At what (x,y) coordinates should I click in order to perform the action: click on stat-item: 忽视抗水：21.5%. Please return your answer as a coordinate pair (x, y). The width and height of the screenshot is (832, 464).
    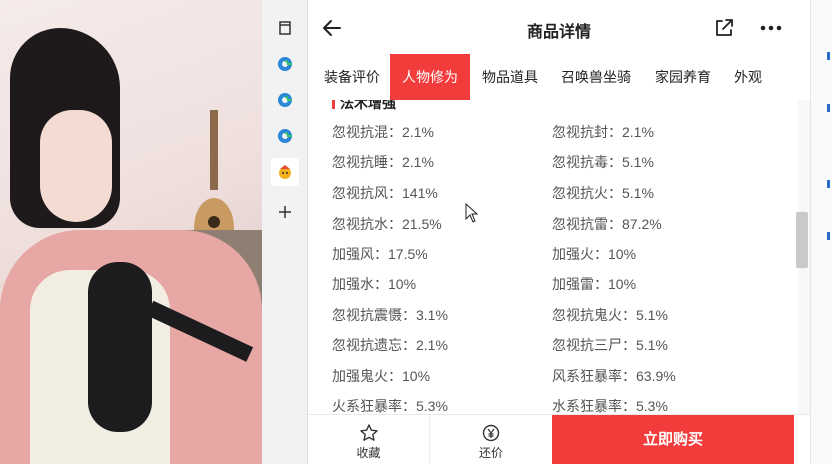
    Looking at the image, I should click on (387, 224).